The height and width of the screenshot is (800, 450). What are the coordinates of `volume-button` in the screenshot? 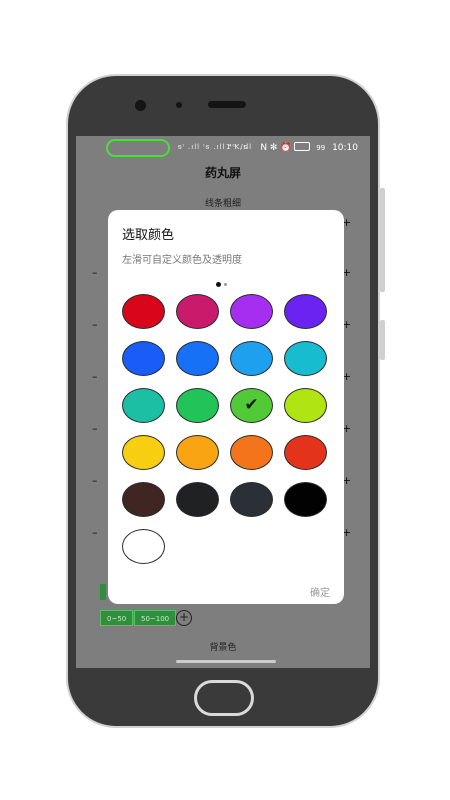 It's located at (382, 240).